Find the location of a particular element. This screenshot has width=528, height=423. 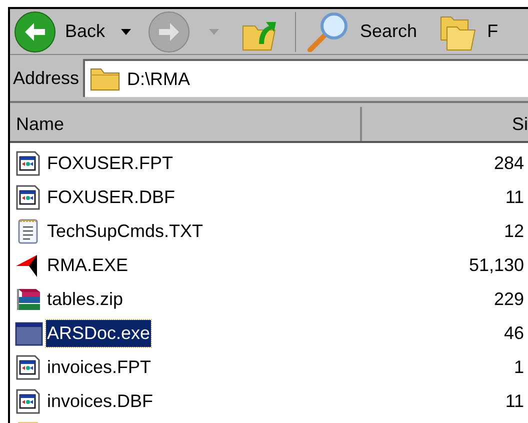

address-field: D:\RMA is located at coordinates (305, 78).